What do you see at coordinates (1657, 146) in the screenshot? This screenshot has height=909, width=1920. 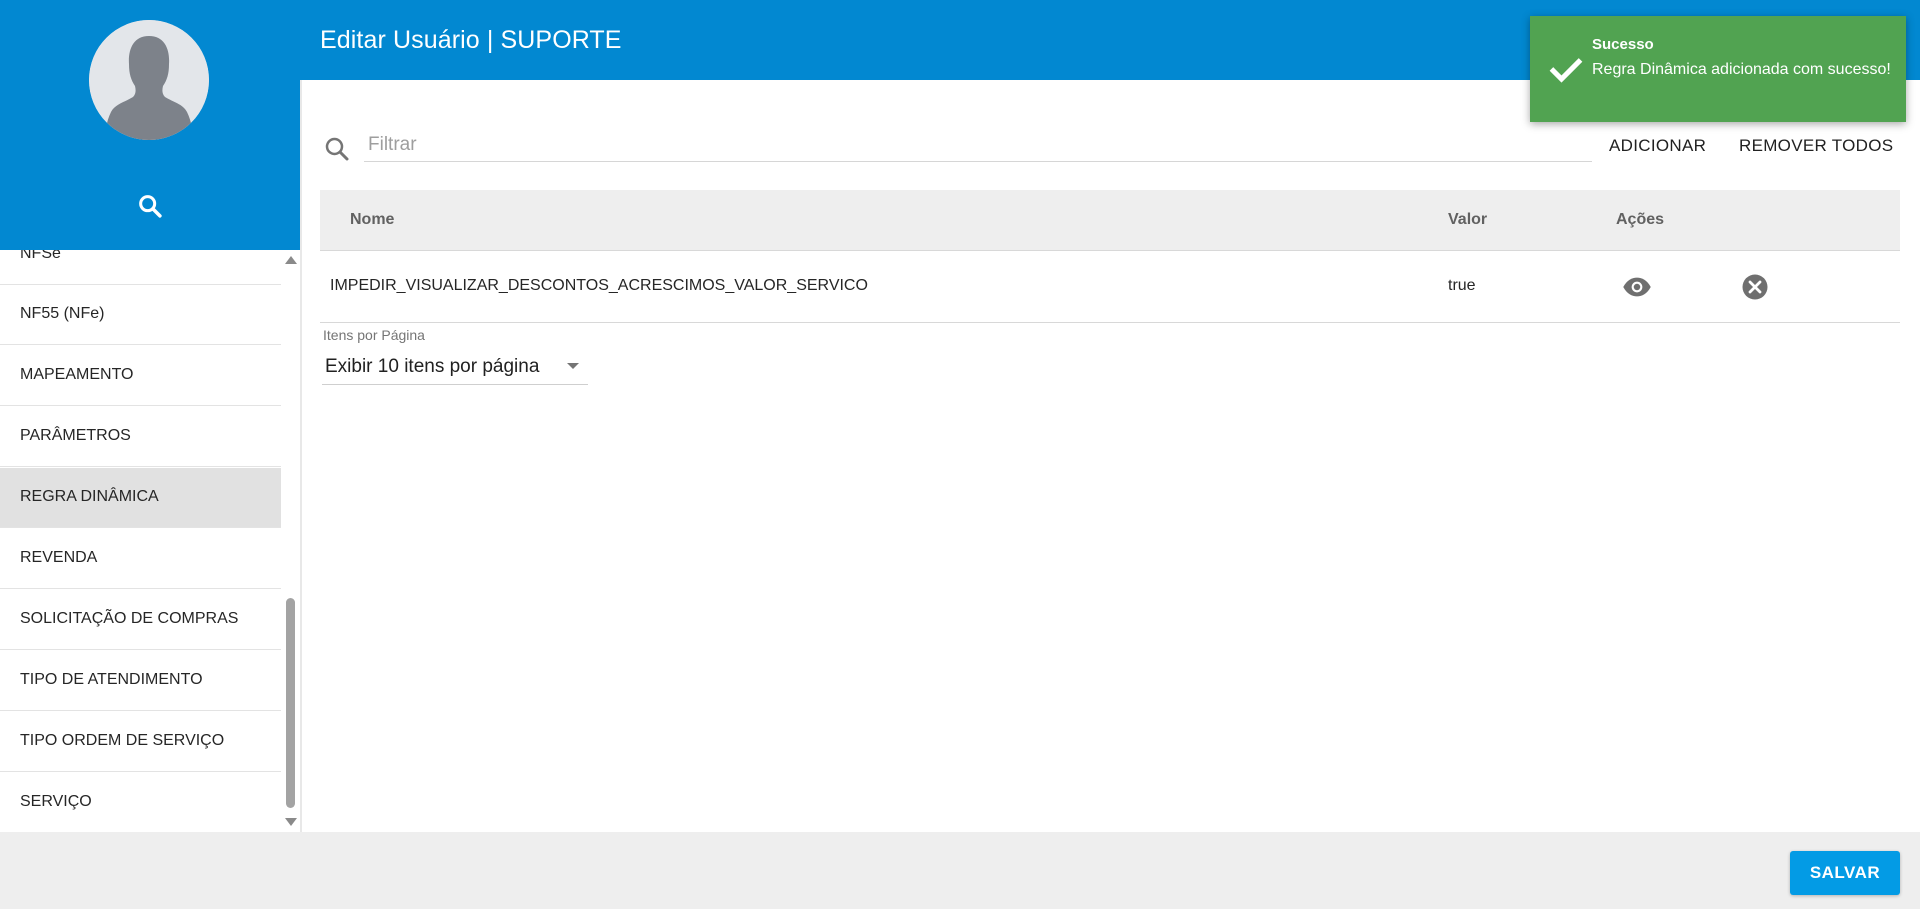 I see `add-button: ADICIONAR` at bounding box center [1657, 146].